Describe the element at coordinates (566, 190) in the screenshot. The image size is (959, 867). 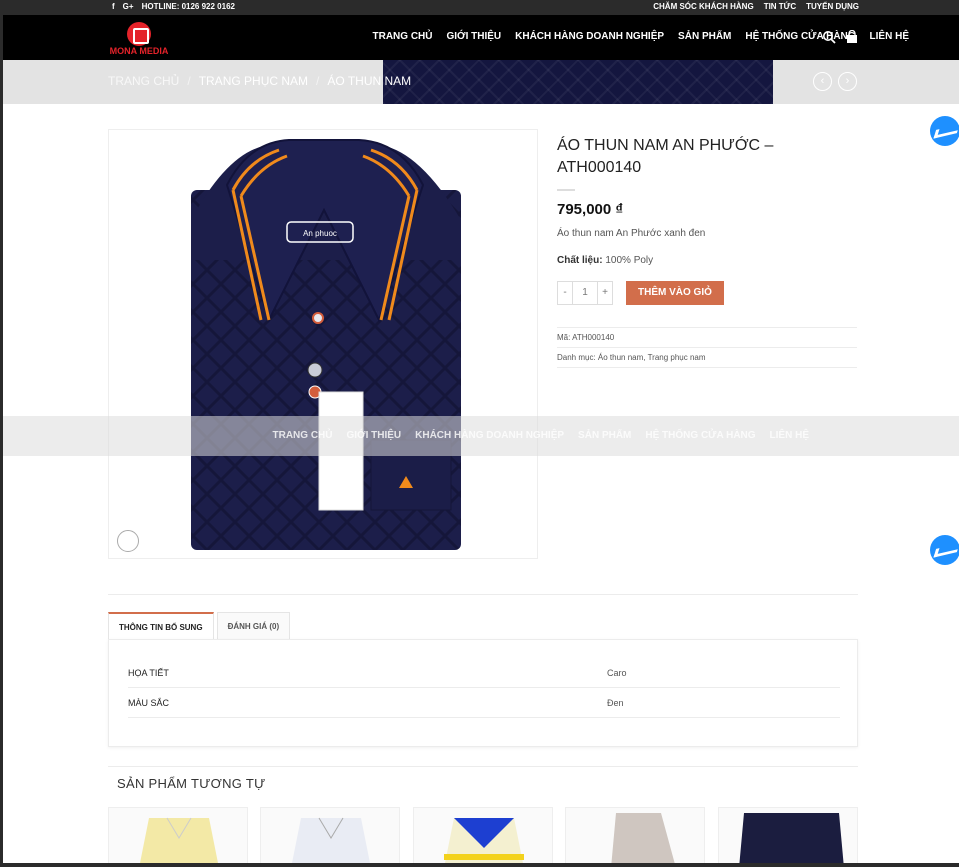
I see `title-divider` at that location.